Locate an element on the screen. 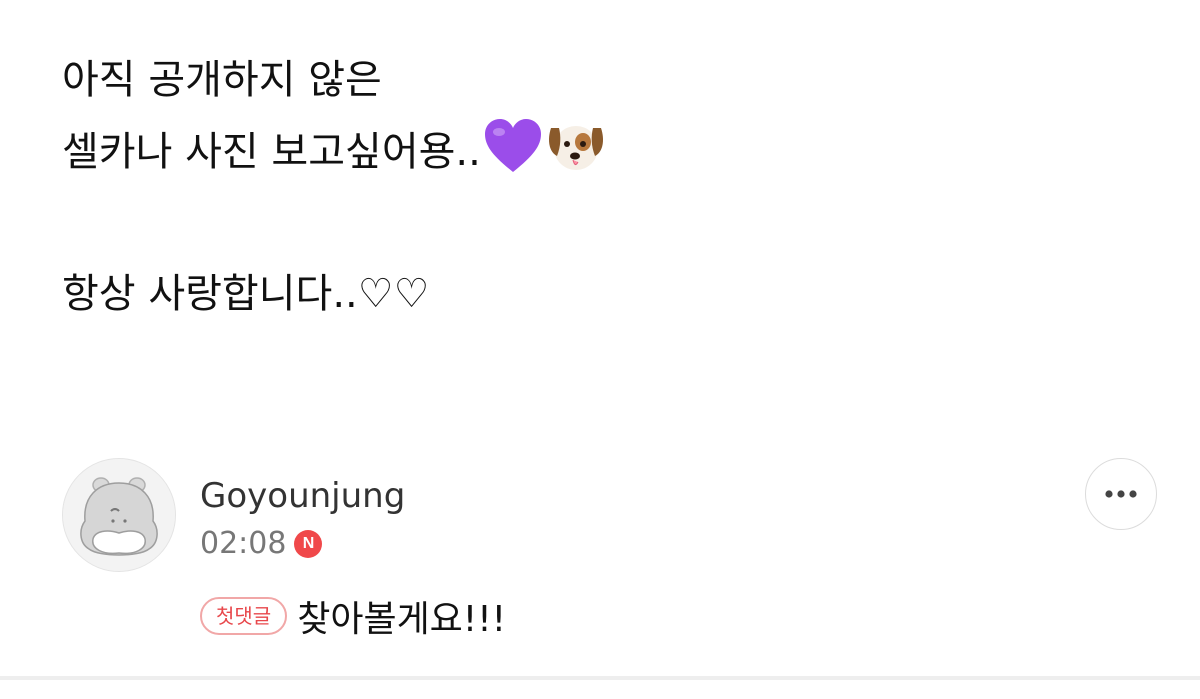 Image resolution: width=1200 pixels, height=699 pixels. post-line-4: 항상 사랑합니다..♡♡ is located at coordinates (562, 294).